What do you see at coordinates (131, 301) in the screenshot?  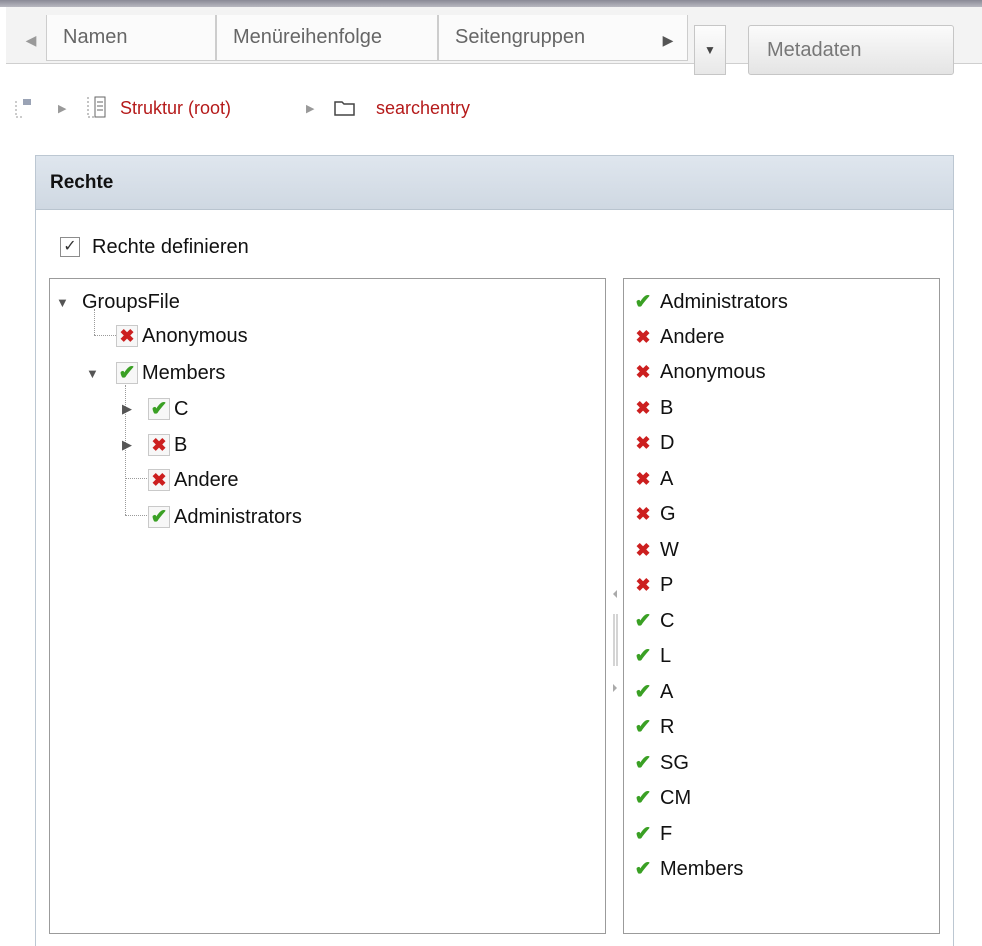 I see `tree-node-label: GroupsFile` at bounding box center [131, 301].